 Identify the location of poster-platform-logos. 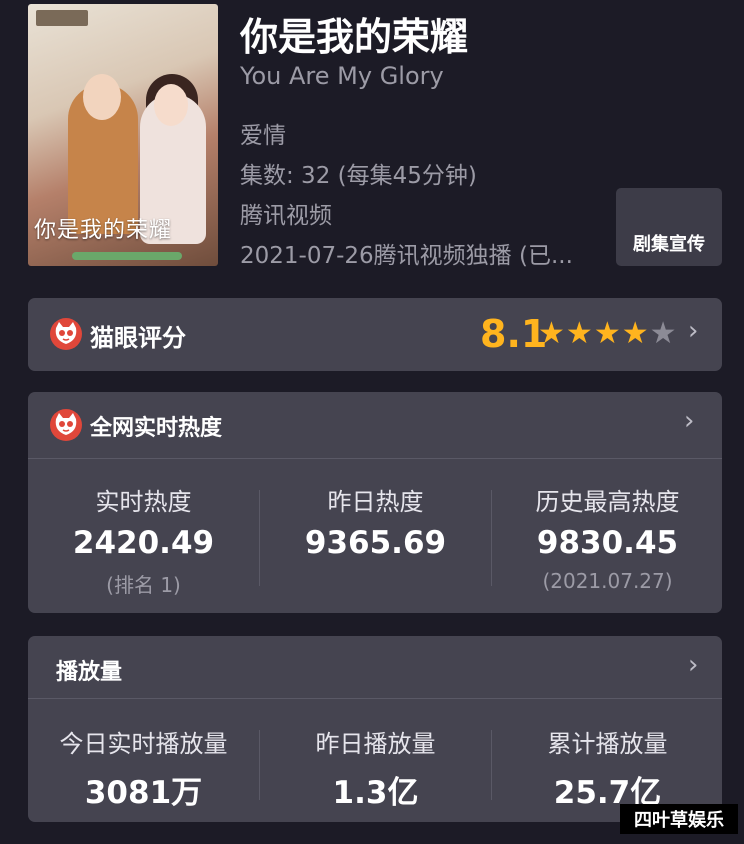
(127, 256).